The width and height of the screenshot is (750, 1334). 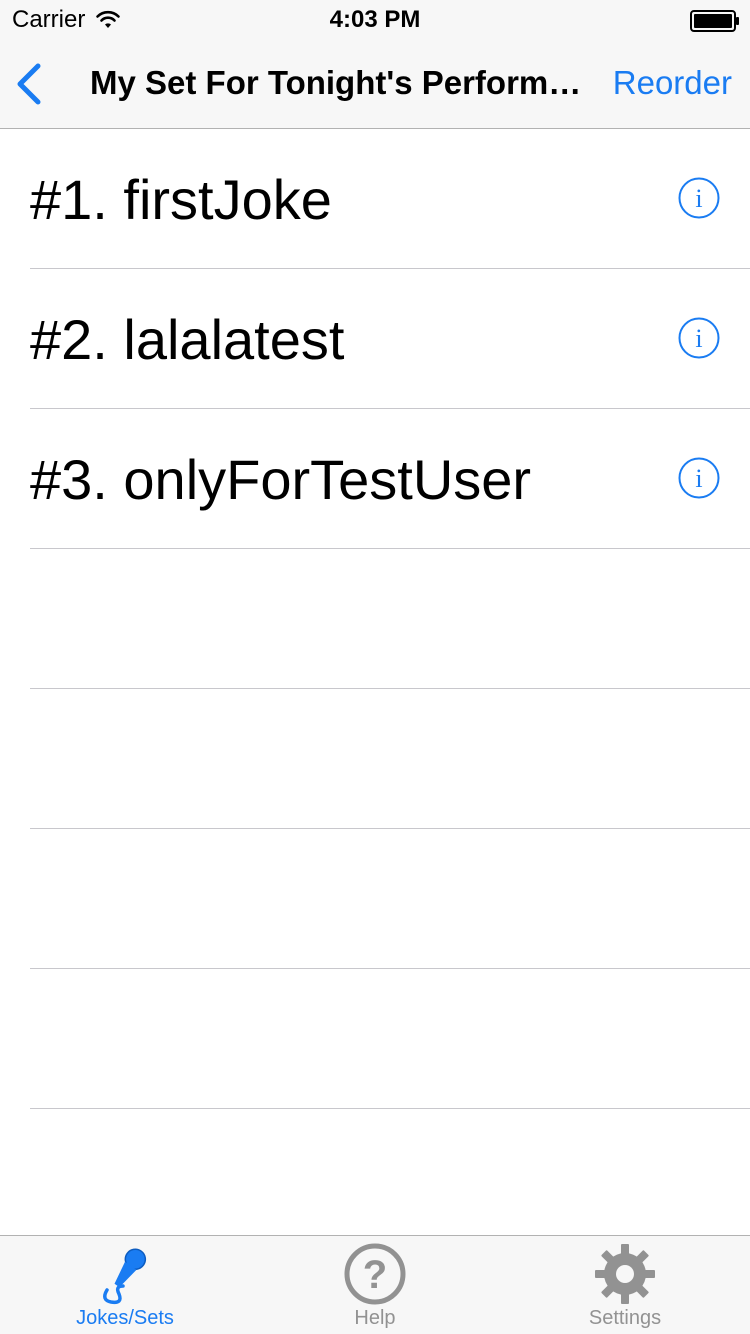 I want to click on list-item-label: #1. firstJoke, so click(x=181, y=199).